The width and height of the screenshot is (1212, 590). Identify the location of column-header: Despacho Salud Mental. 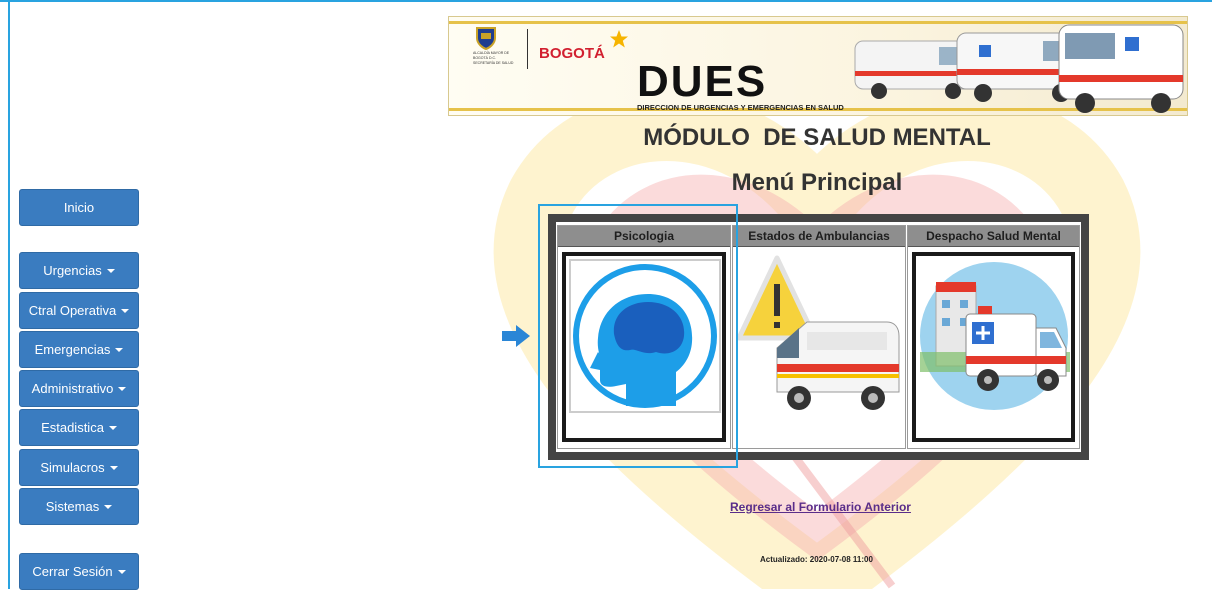
(993, 236).